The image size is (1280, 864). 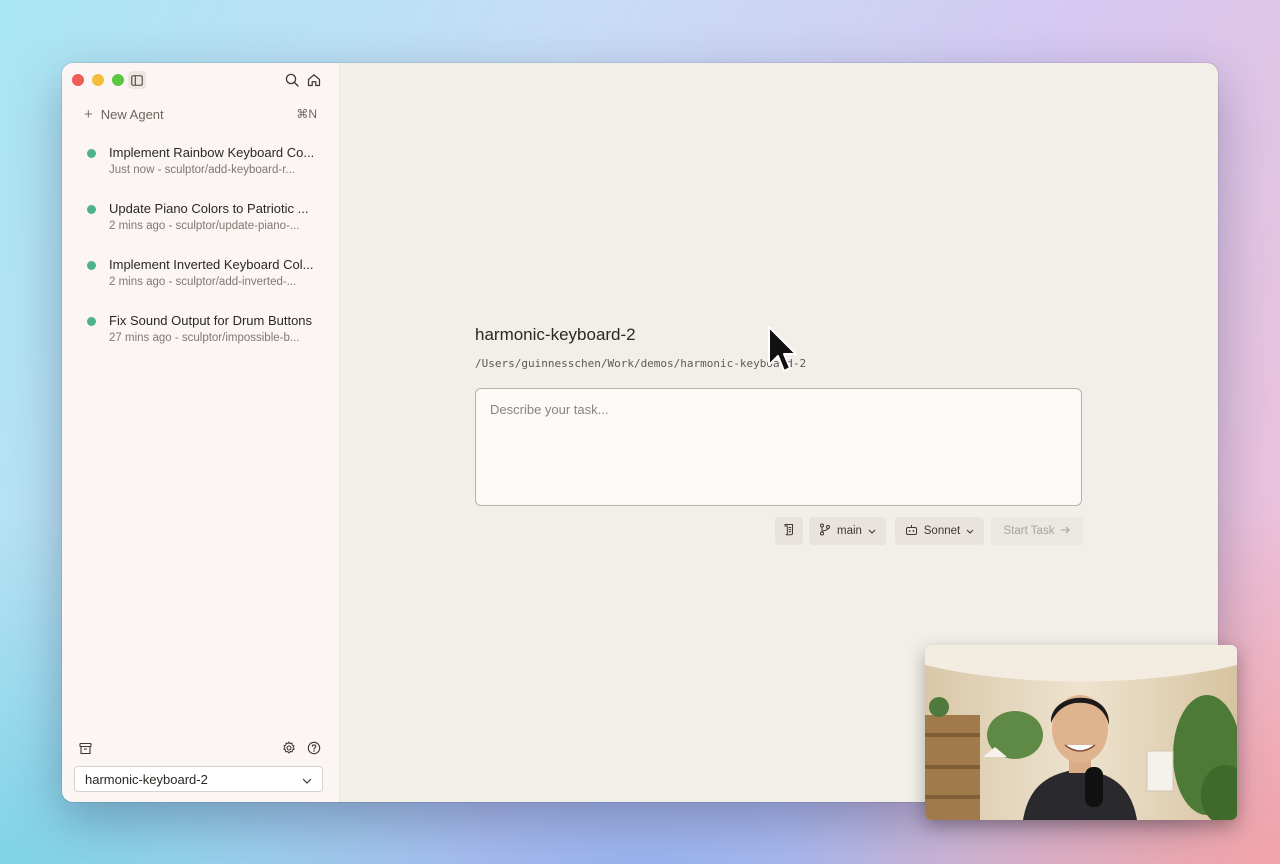 I want to click on home-icon, so click(x=314, y=80).